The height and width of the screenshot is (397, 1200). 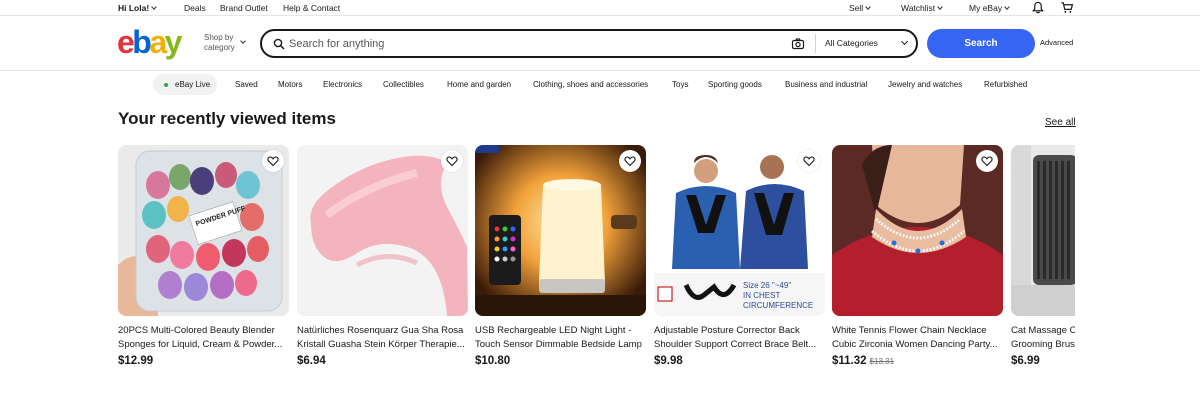 What do you see at coordinates (1043, 330) in the screenshot?
I see `product-title-line: Cat Massage C` at bounding box center [1043, 330].